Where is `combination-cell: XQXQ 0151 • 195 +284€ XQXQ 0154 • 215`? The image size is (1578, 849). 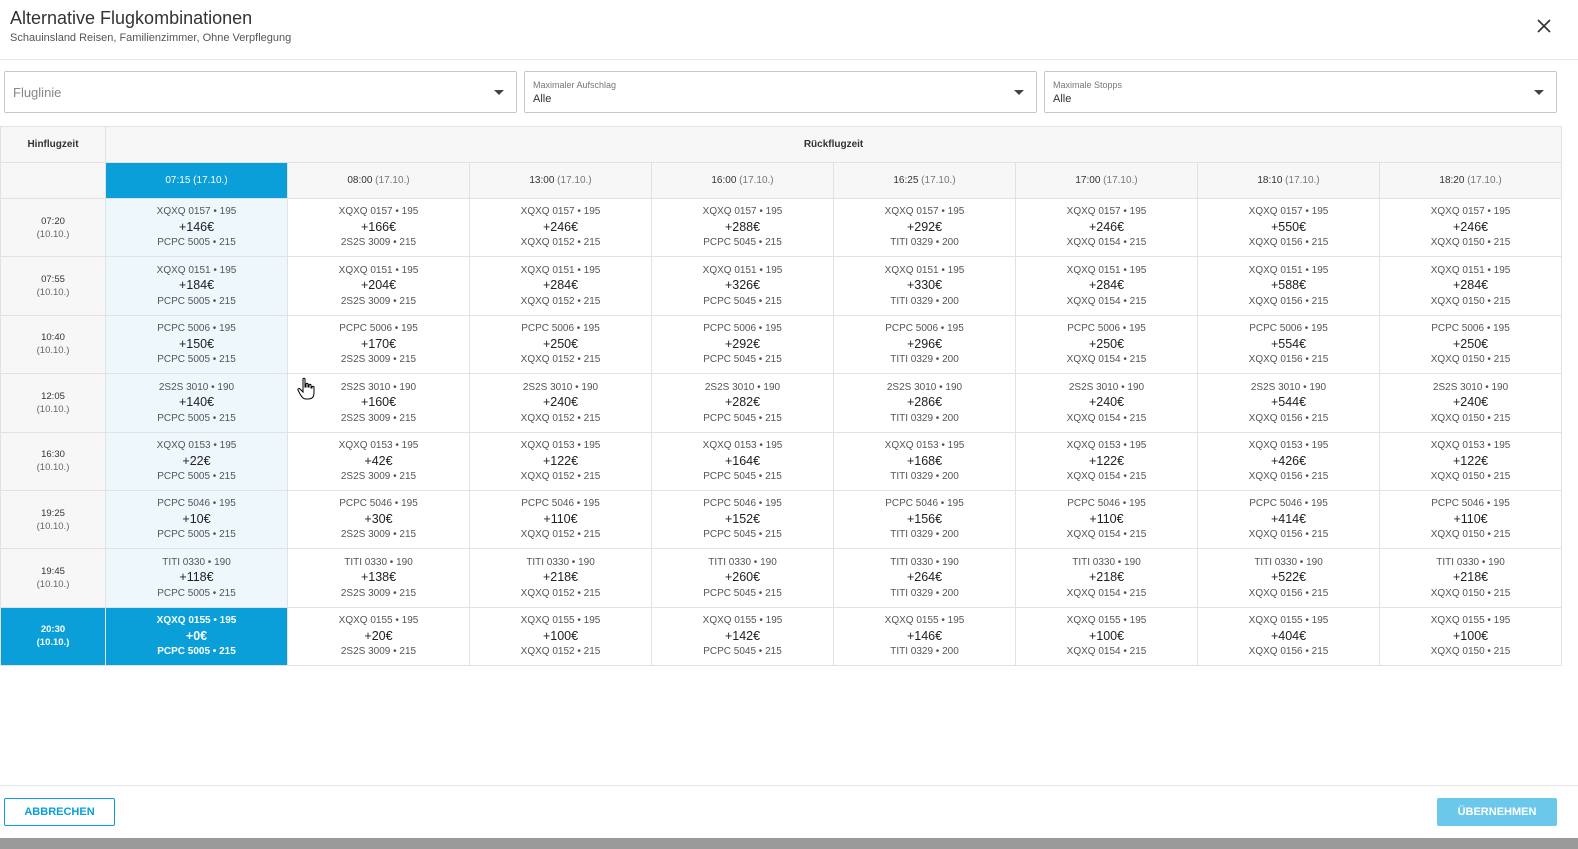
combination-cell: XQXQ 0151 • 195 +284€ XQXQ 0154 • 215 is located at coordinates (1106, 286).